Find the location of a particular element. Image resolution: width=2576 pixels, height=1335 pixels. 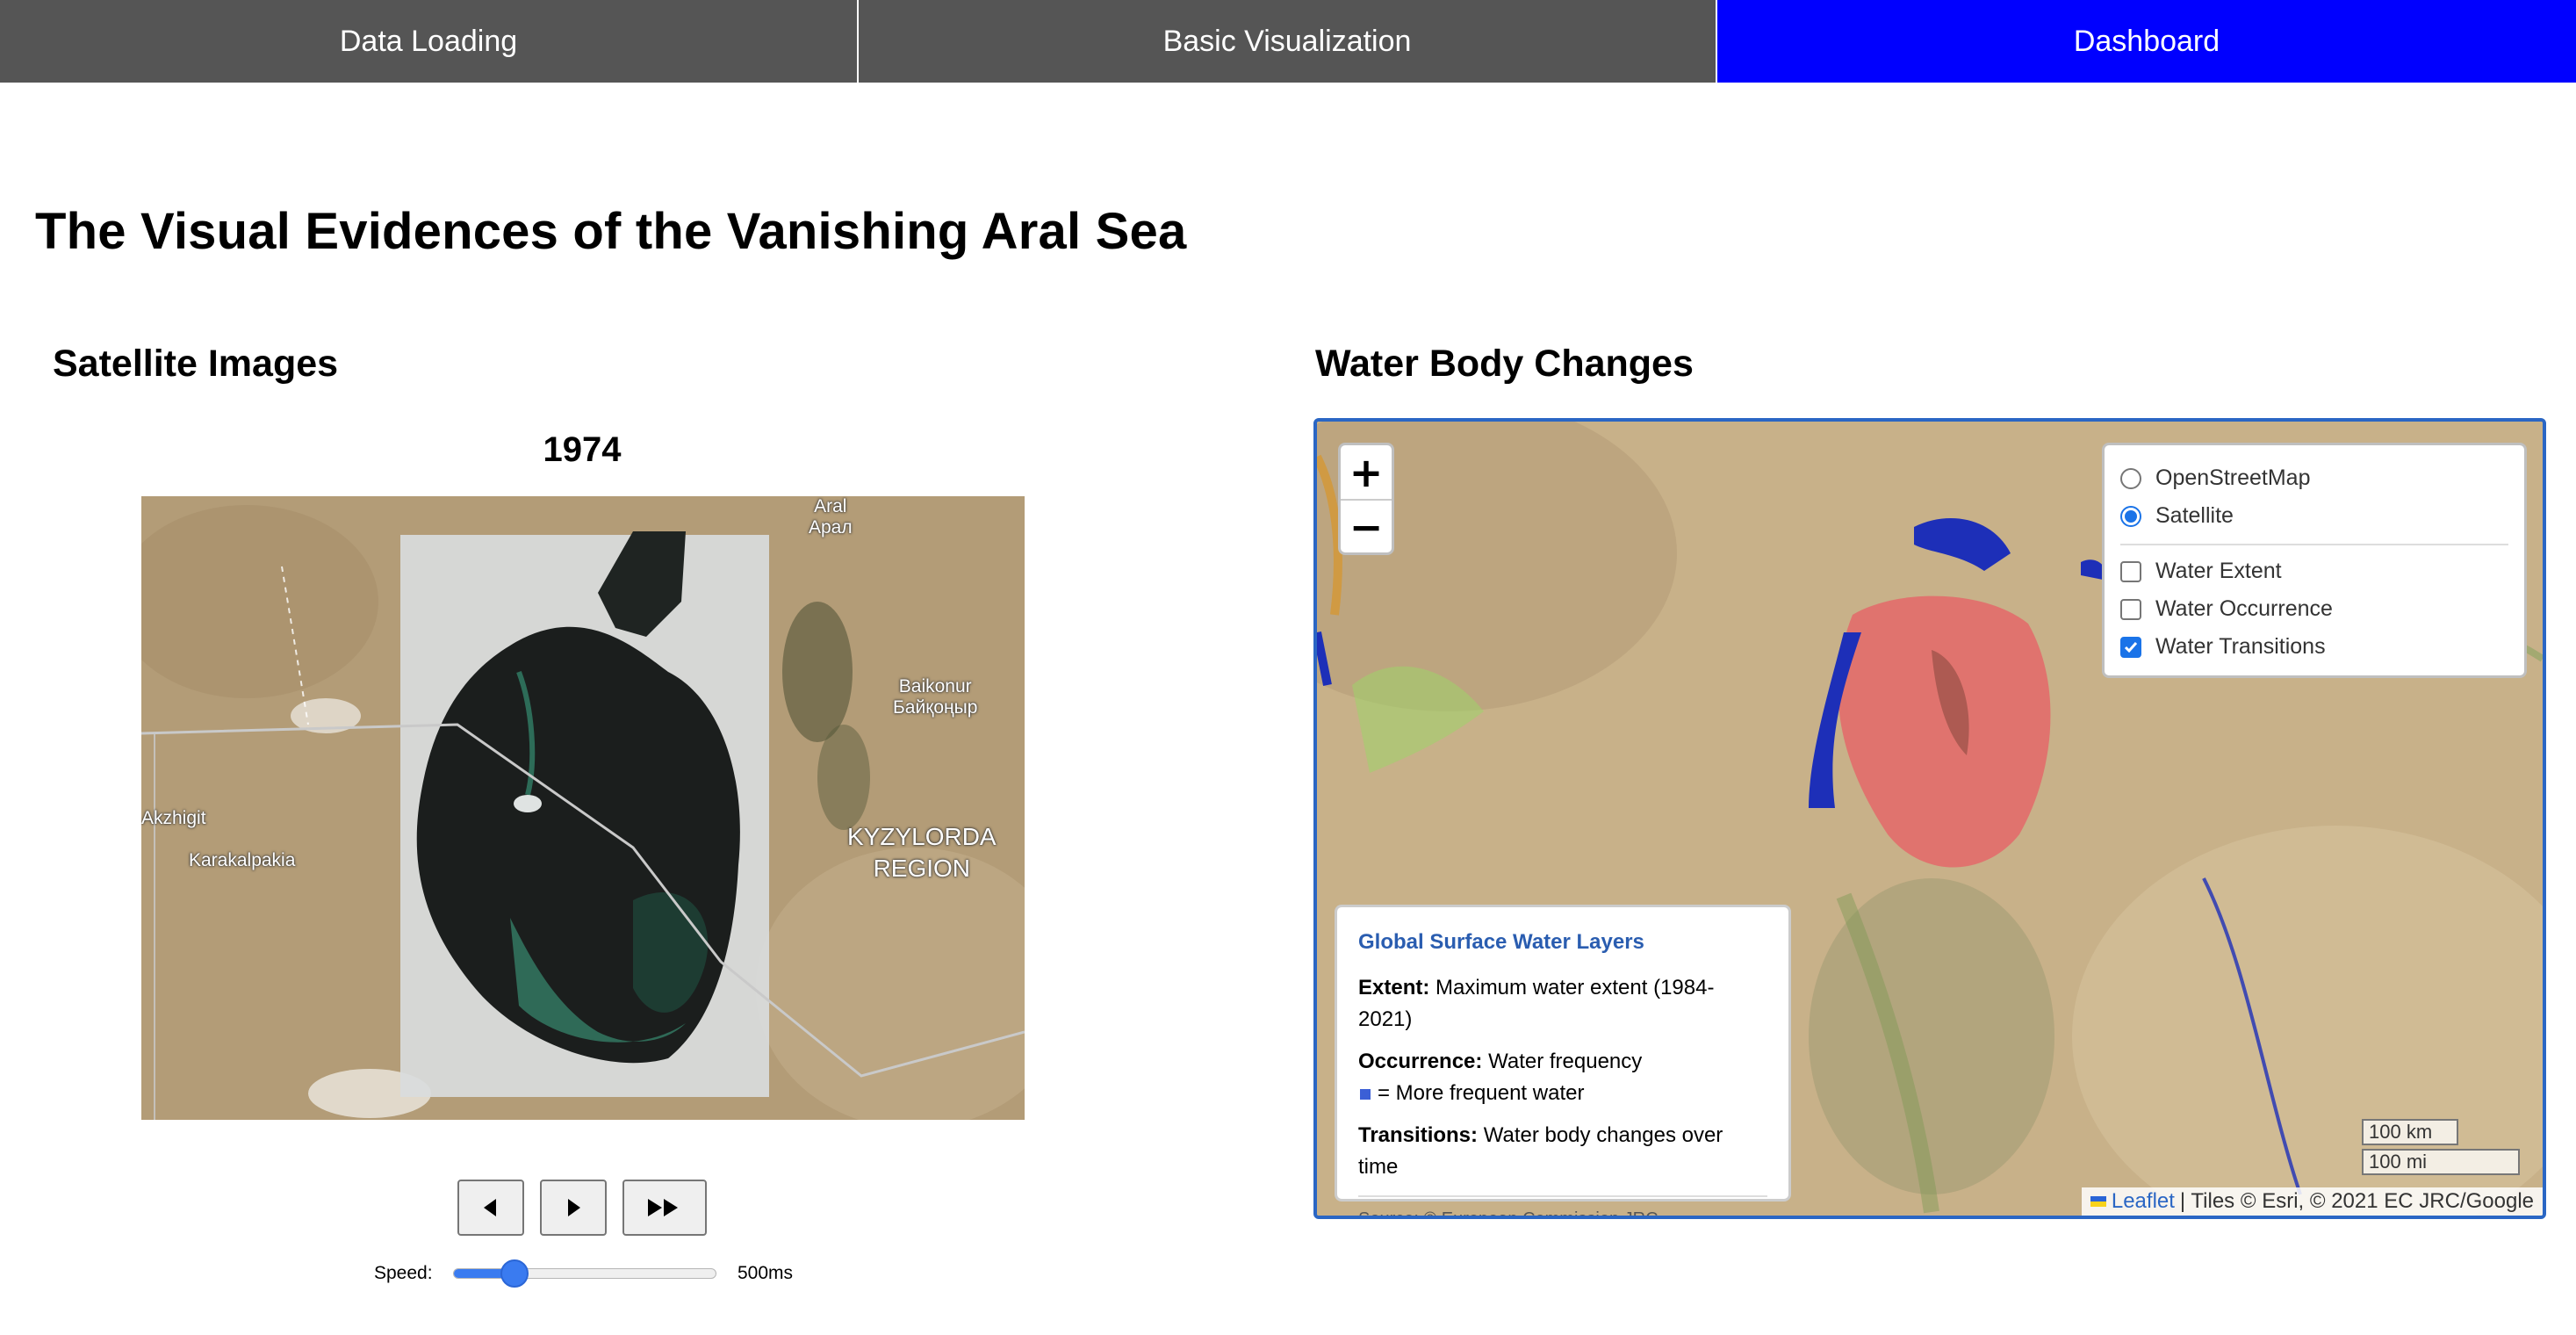

label-karakalpakia: Karakalpakia is located at coordinates (242, 860).